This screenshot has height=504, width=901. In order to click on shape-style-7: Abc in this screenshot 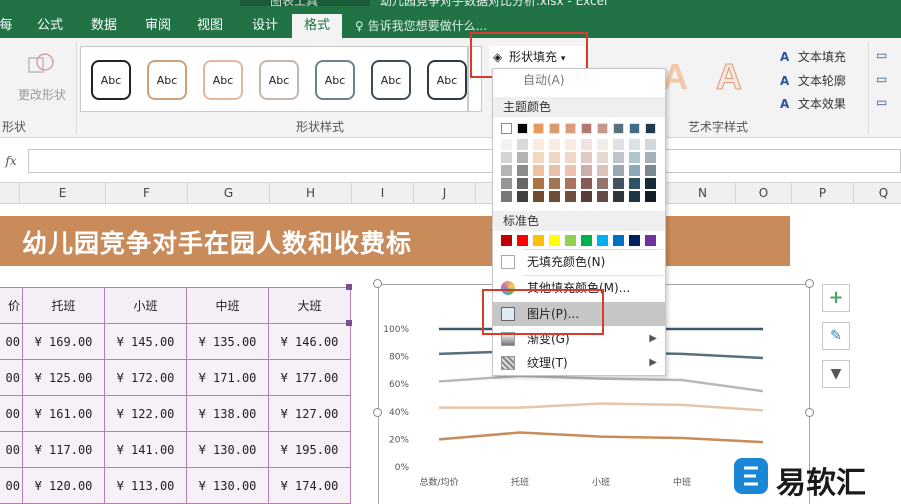, I will do `click(447, 80)`.